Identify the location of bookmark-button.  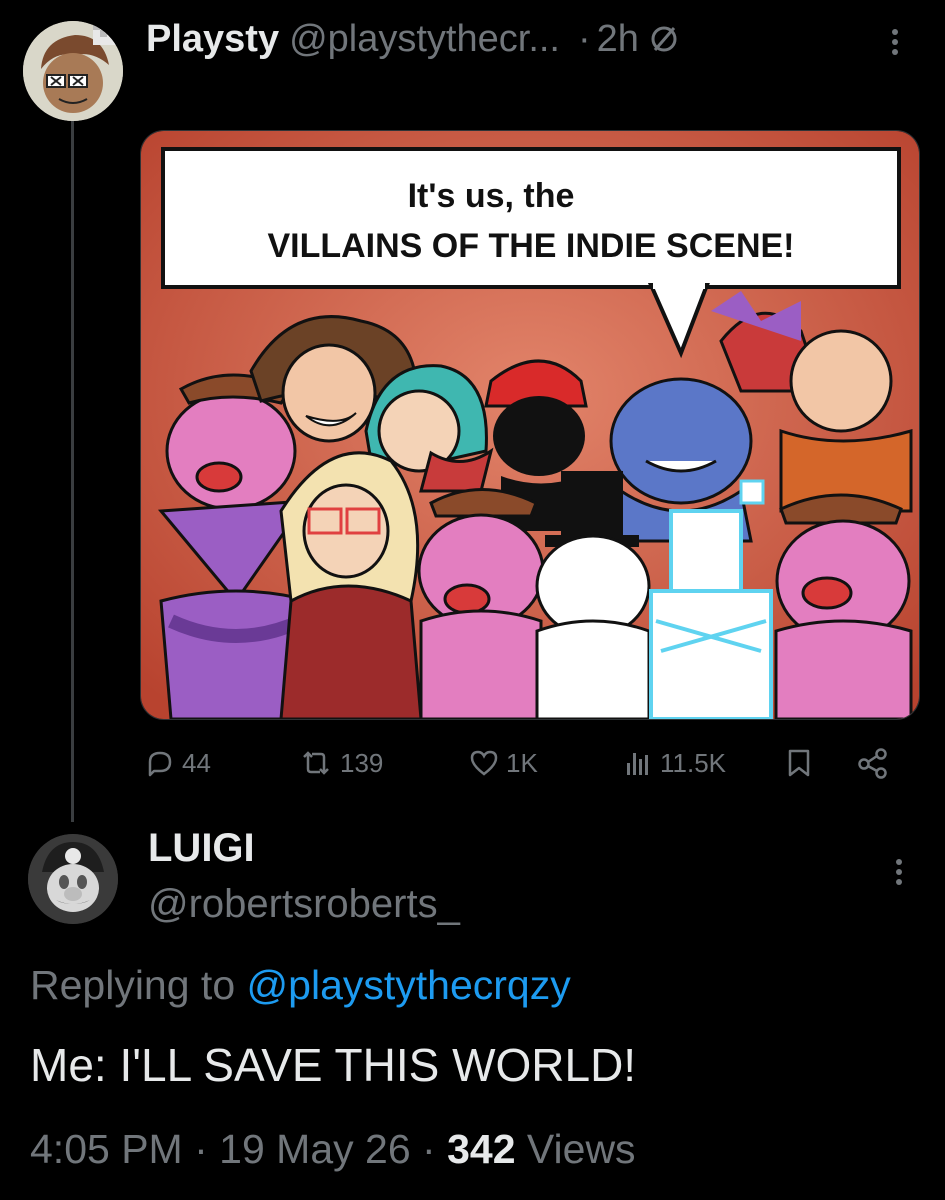
(802, 763).